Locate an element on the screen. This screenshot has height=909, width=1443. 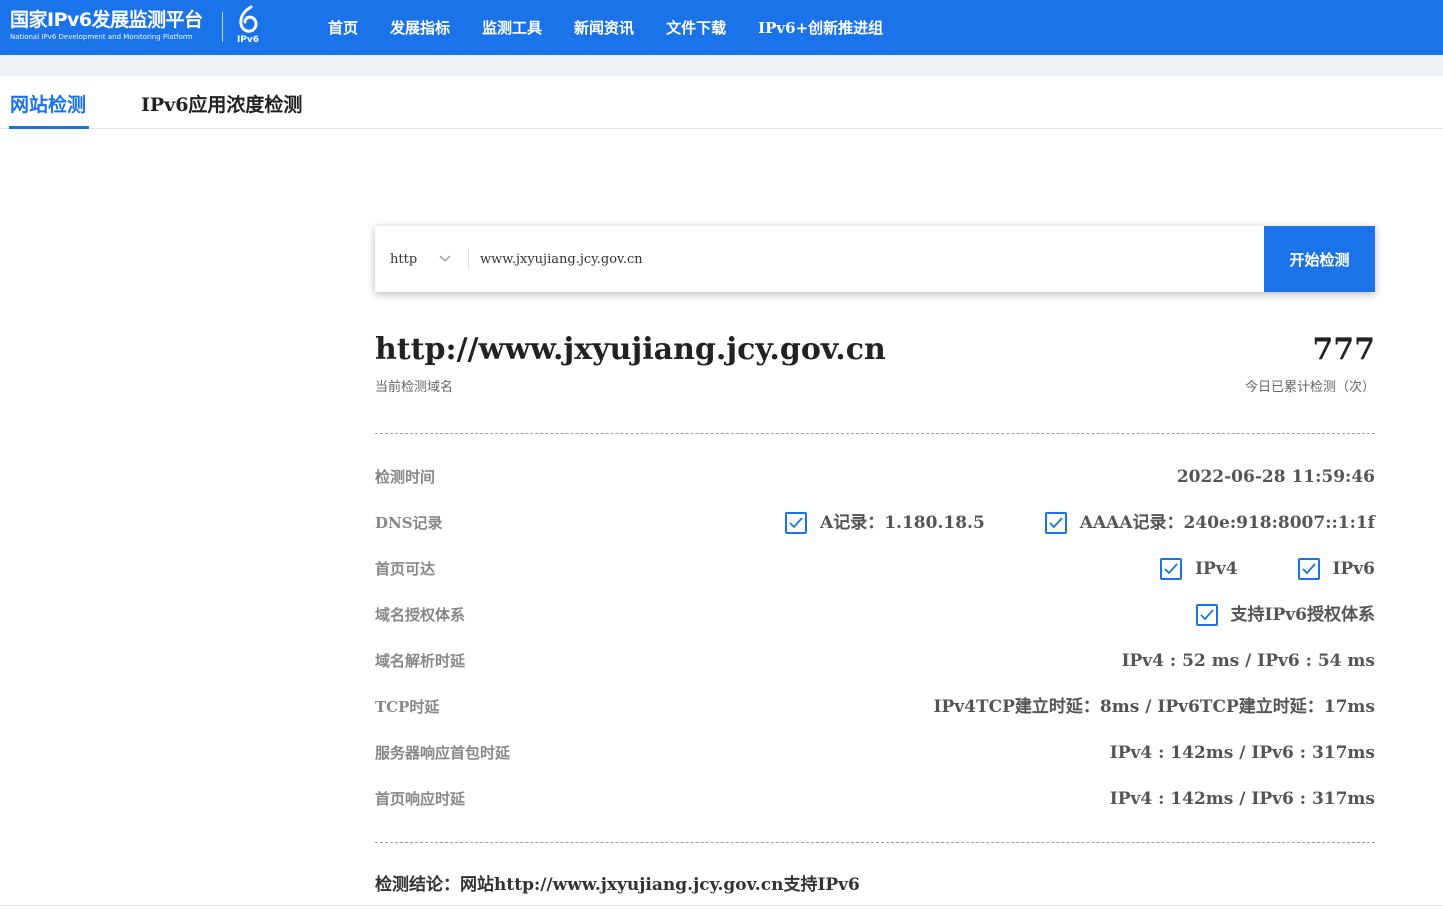
protocol-select: http is located at coordinates (420, 259).